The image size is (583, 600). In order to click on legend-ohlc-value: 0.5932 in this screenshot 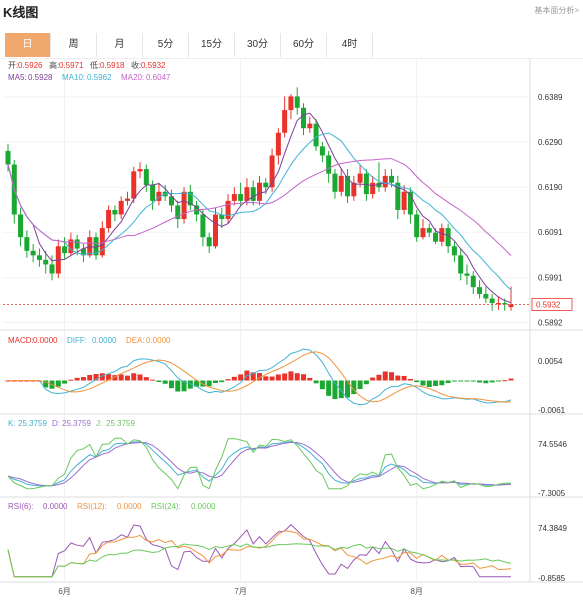, I will do `click(153, 65)`.